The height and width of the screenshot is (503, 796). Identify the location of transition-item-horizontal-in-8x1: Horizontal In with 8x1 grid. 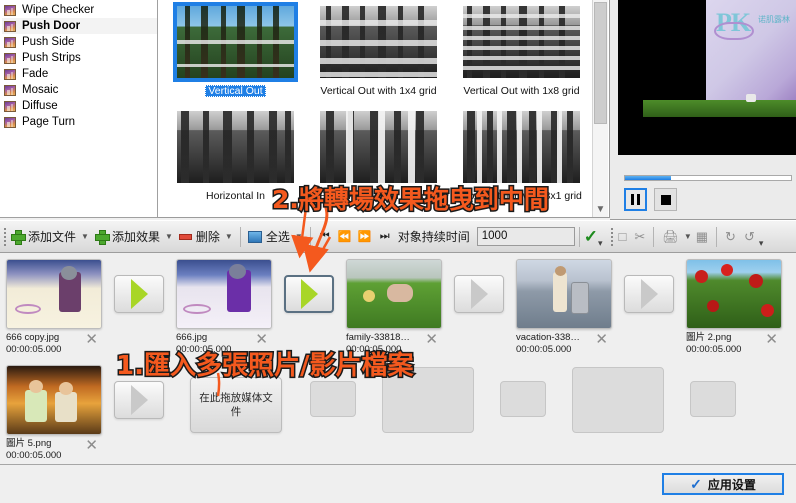
(521, 163).